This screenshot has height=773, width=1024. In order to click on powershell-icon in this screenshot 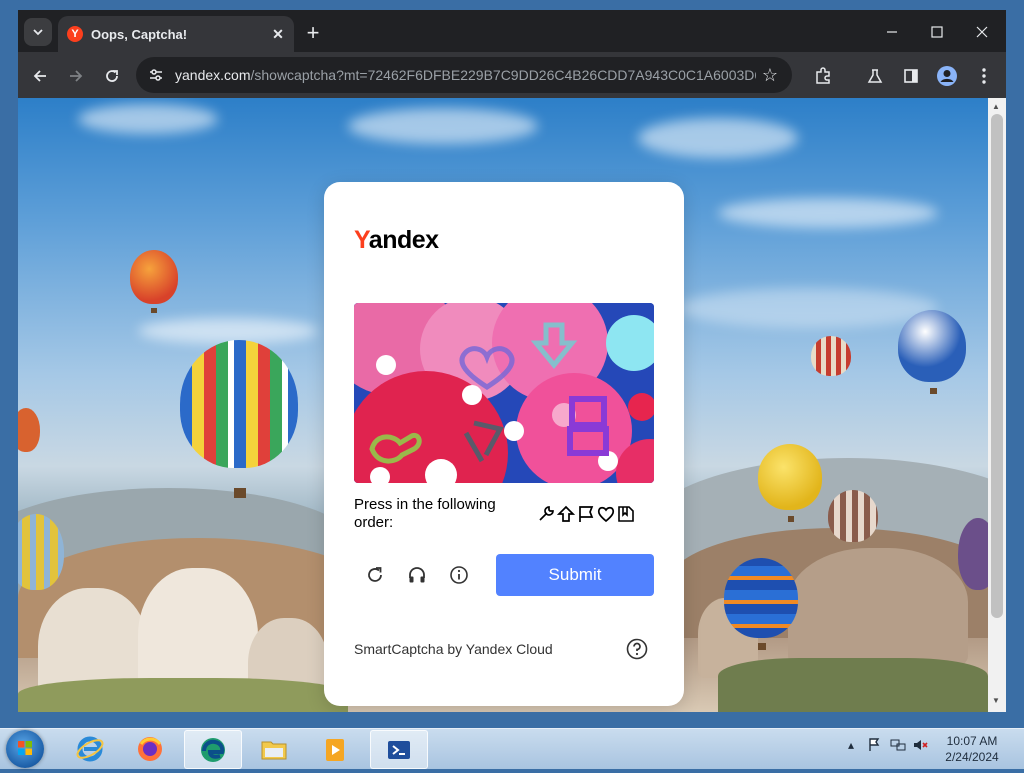, I will do `click(399, 749)`.